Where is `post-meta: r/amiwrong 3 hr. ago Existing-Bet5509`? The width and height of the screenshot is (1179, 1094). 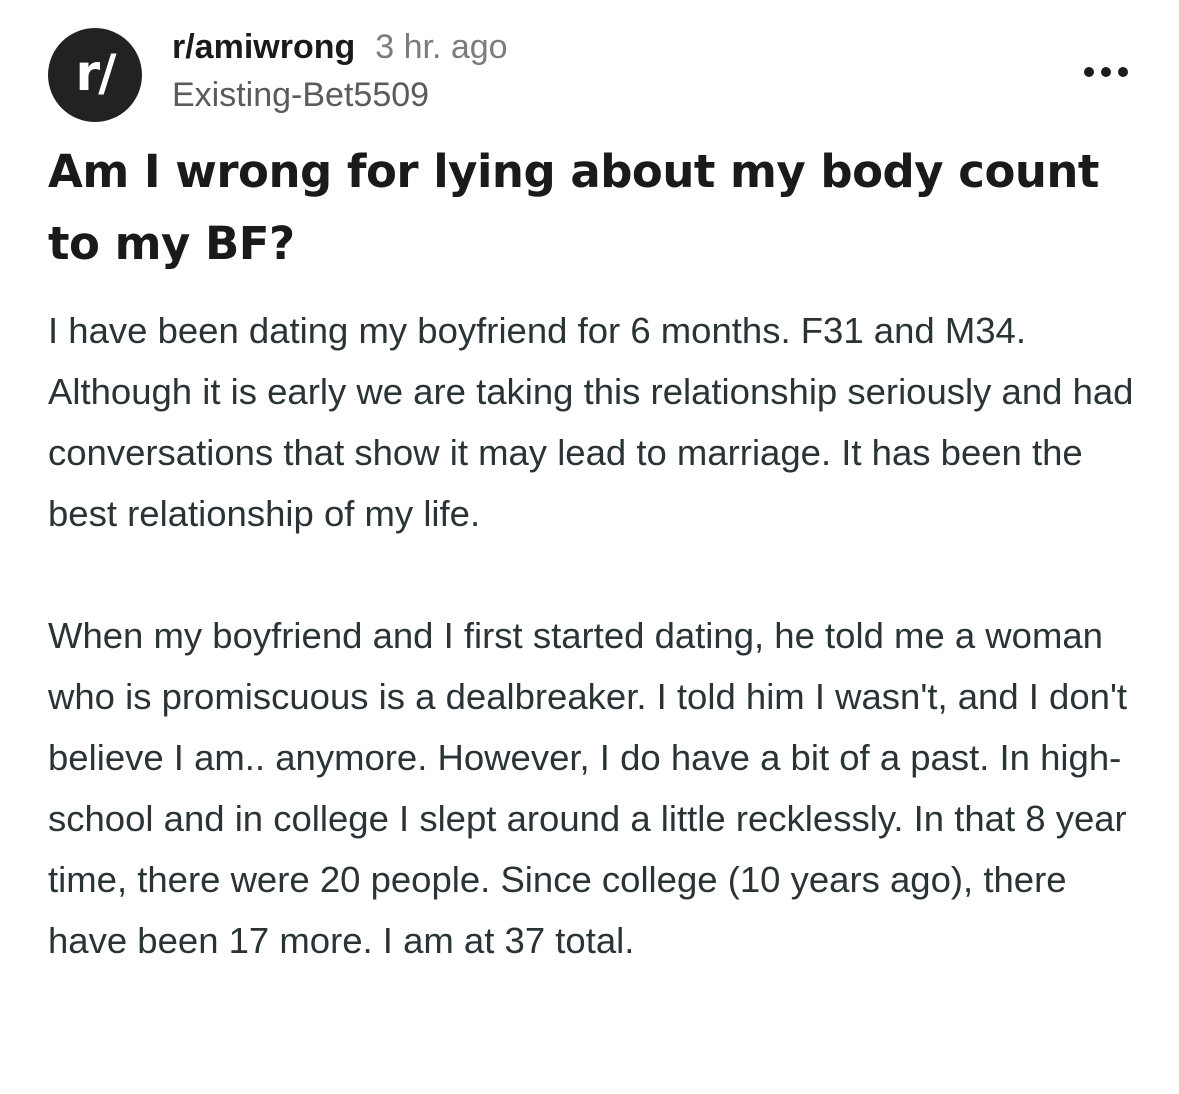
post-meta: r/amiwrong 3 hr. ago Existing-Bet5509 is located at coordinates (572, 71).